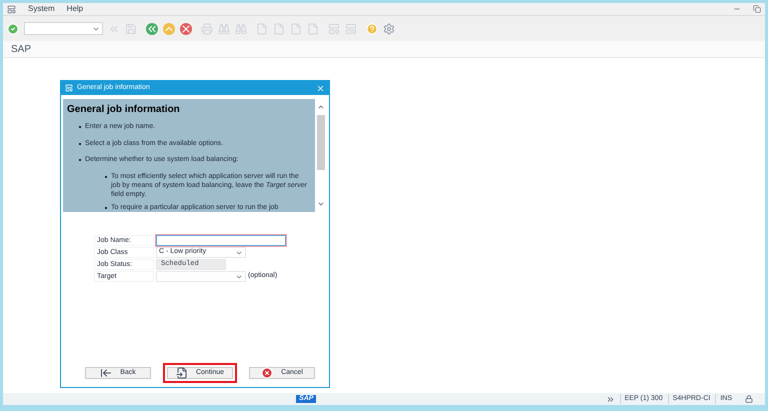 The image size is (768, 411). I want to click on lock-icon, so click(749, 399).